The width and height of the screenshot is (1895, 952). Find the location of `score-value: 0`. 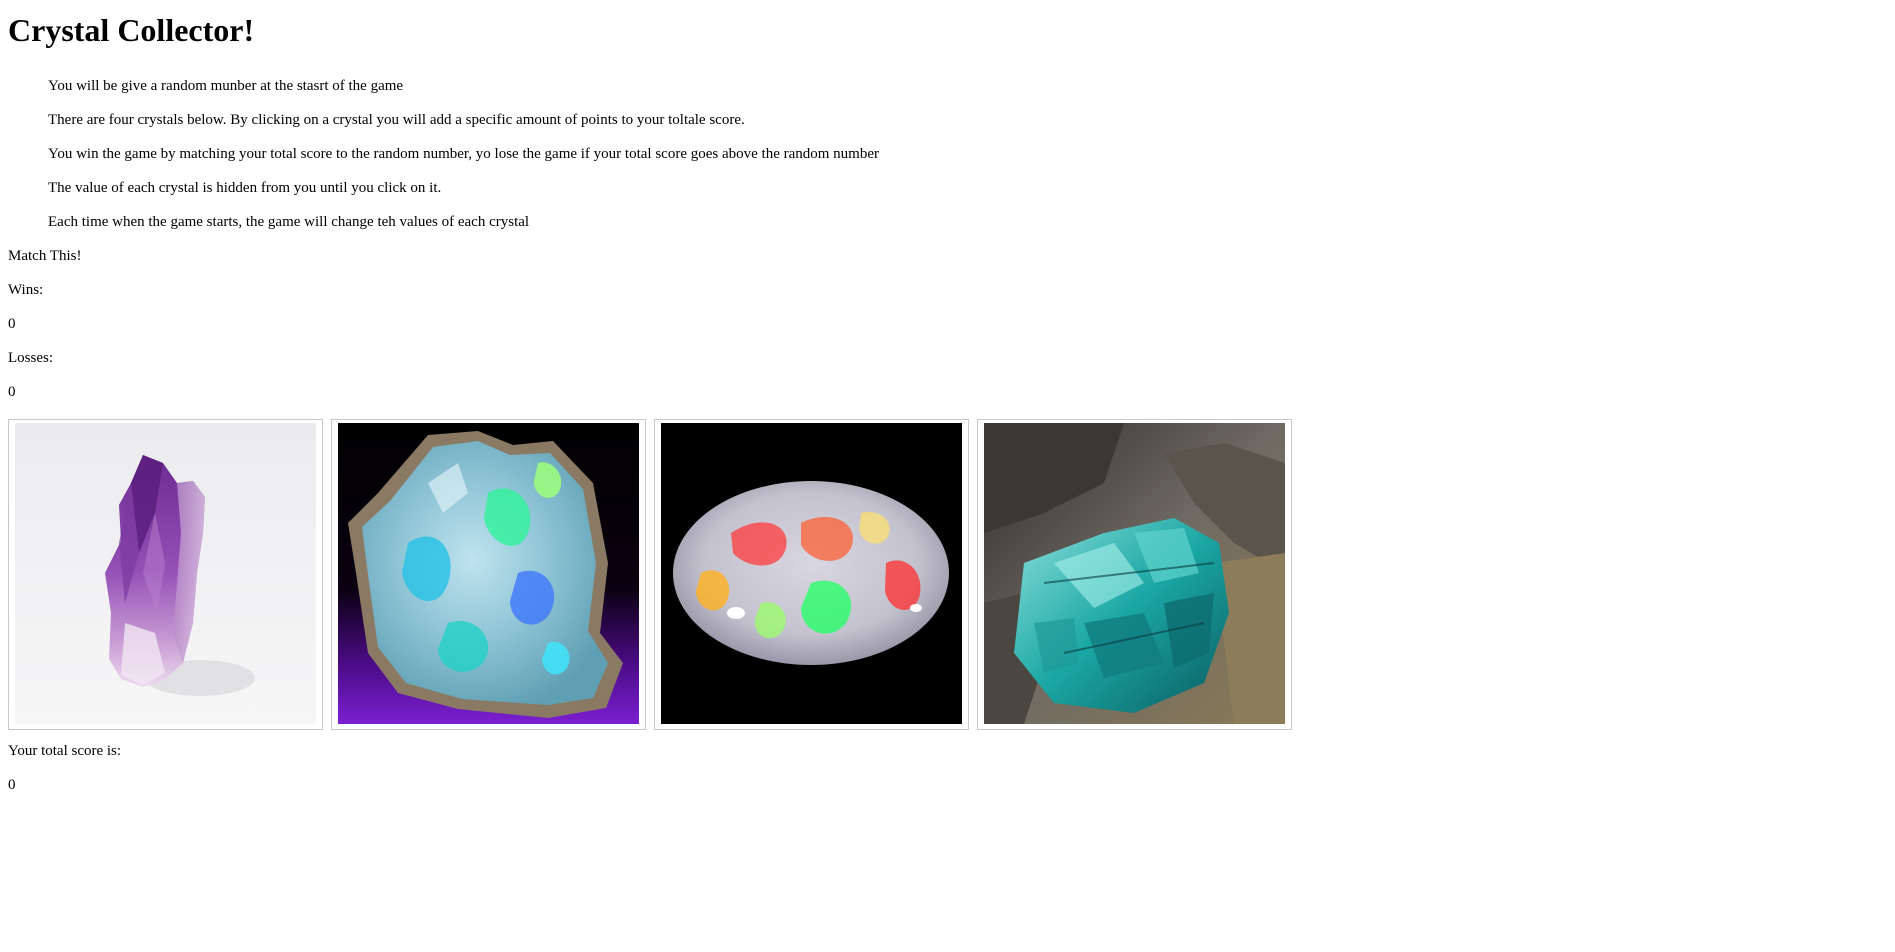

score-value: 0 is located at coordinates (12, 785).